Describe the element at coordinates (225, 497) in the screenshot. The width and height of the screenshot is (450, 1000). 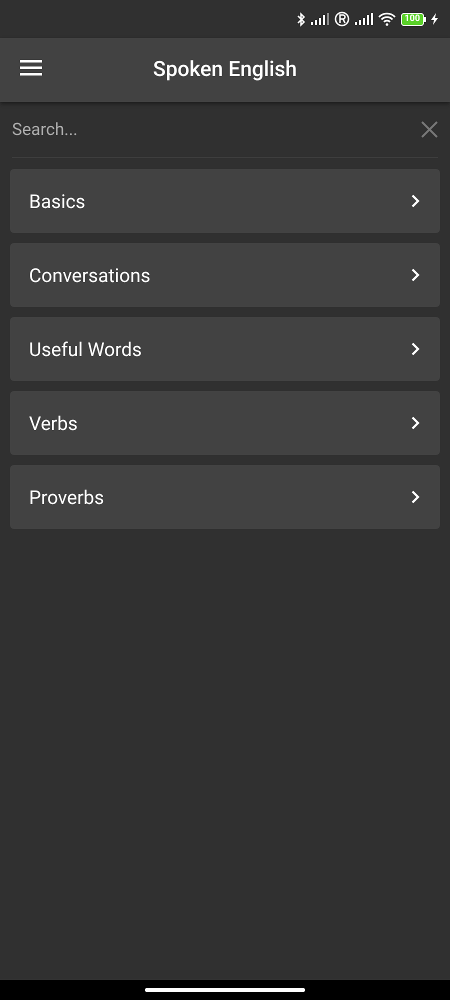
I see `category-item: Proverbs` at that location.